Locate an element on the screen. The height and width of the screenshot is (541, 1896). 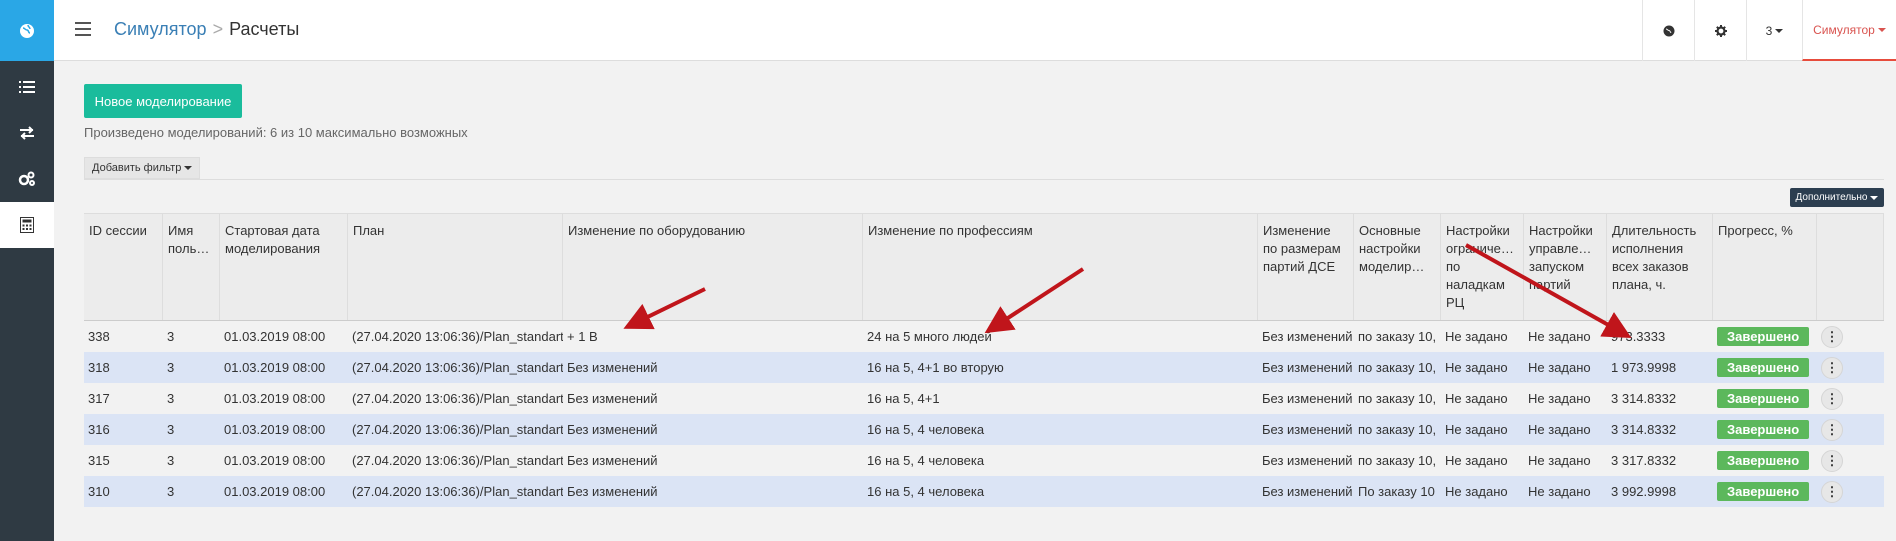
column-header-profession-change: Изменение по профессиям is located at coordinates (1060, 267).